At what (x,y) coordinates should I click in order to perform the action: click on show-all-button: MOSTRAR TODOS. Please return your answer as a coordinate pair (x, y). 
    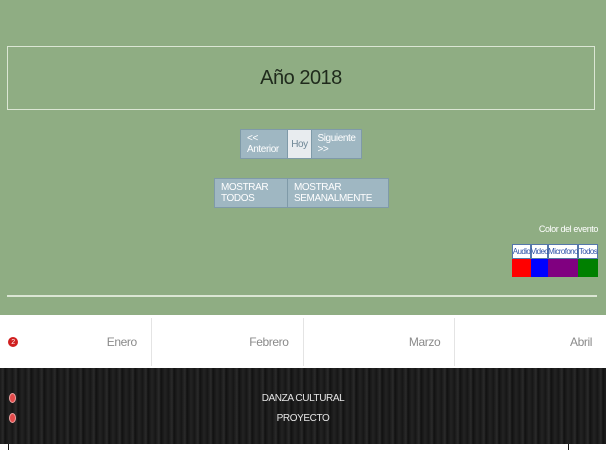
    Looking at the image, I should click on (251, 193).